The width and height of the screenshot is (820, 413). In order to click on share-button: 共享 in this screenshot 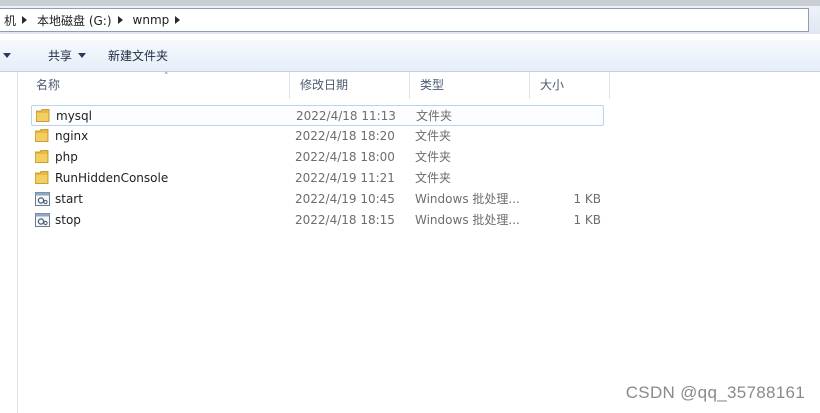, I will do `click(67, 56)`.